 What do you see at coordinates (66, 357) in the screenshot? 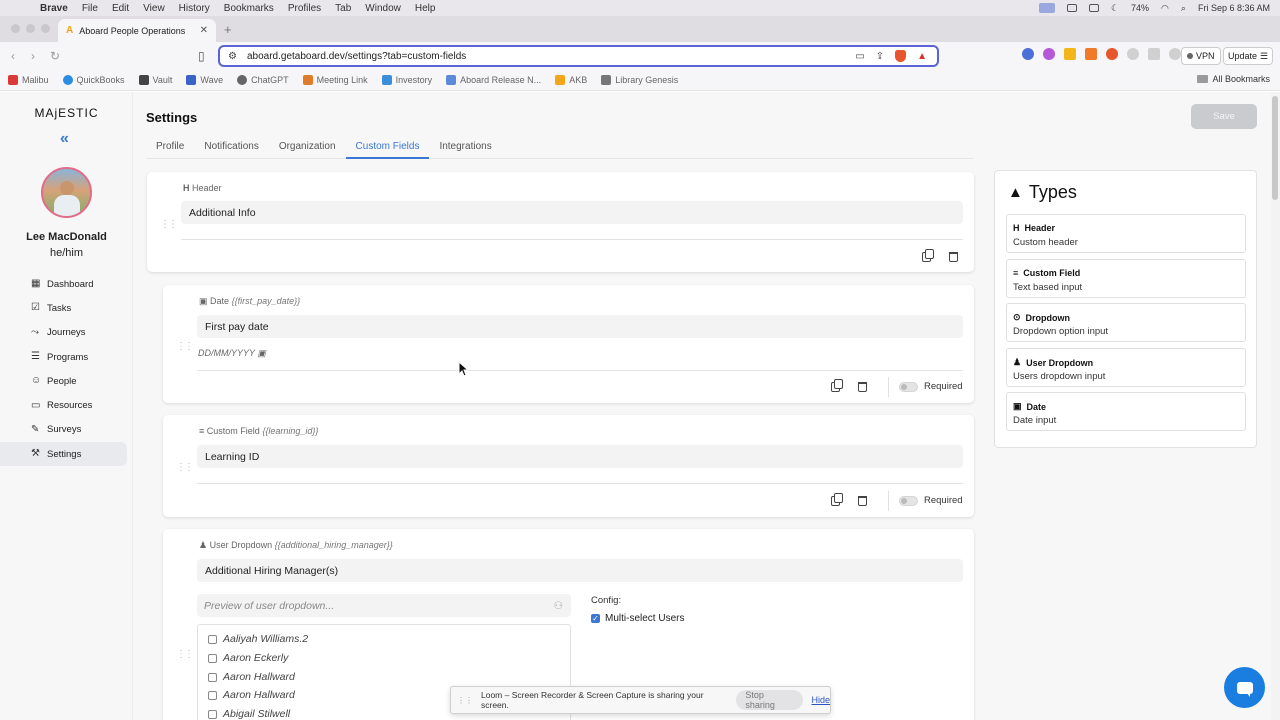
I see `sidebar-item-programs: ☰ Programs` at bounding box center [66, 357].